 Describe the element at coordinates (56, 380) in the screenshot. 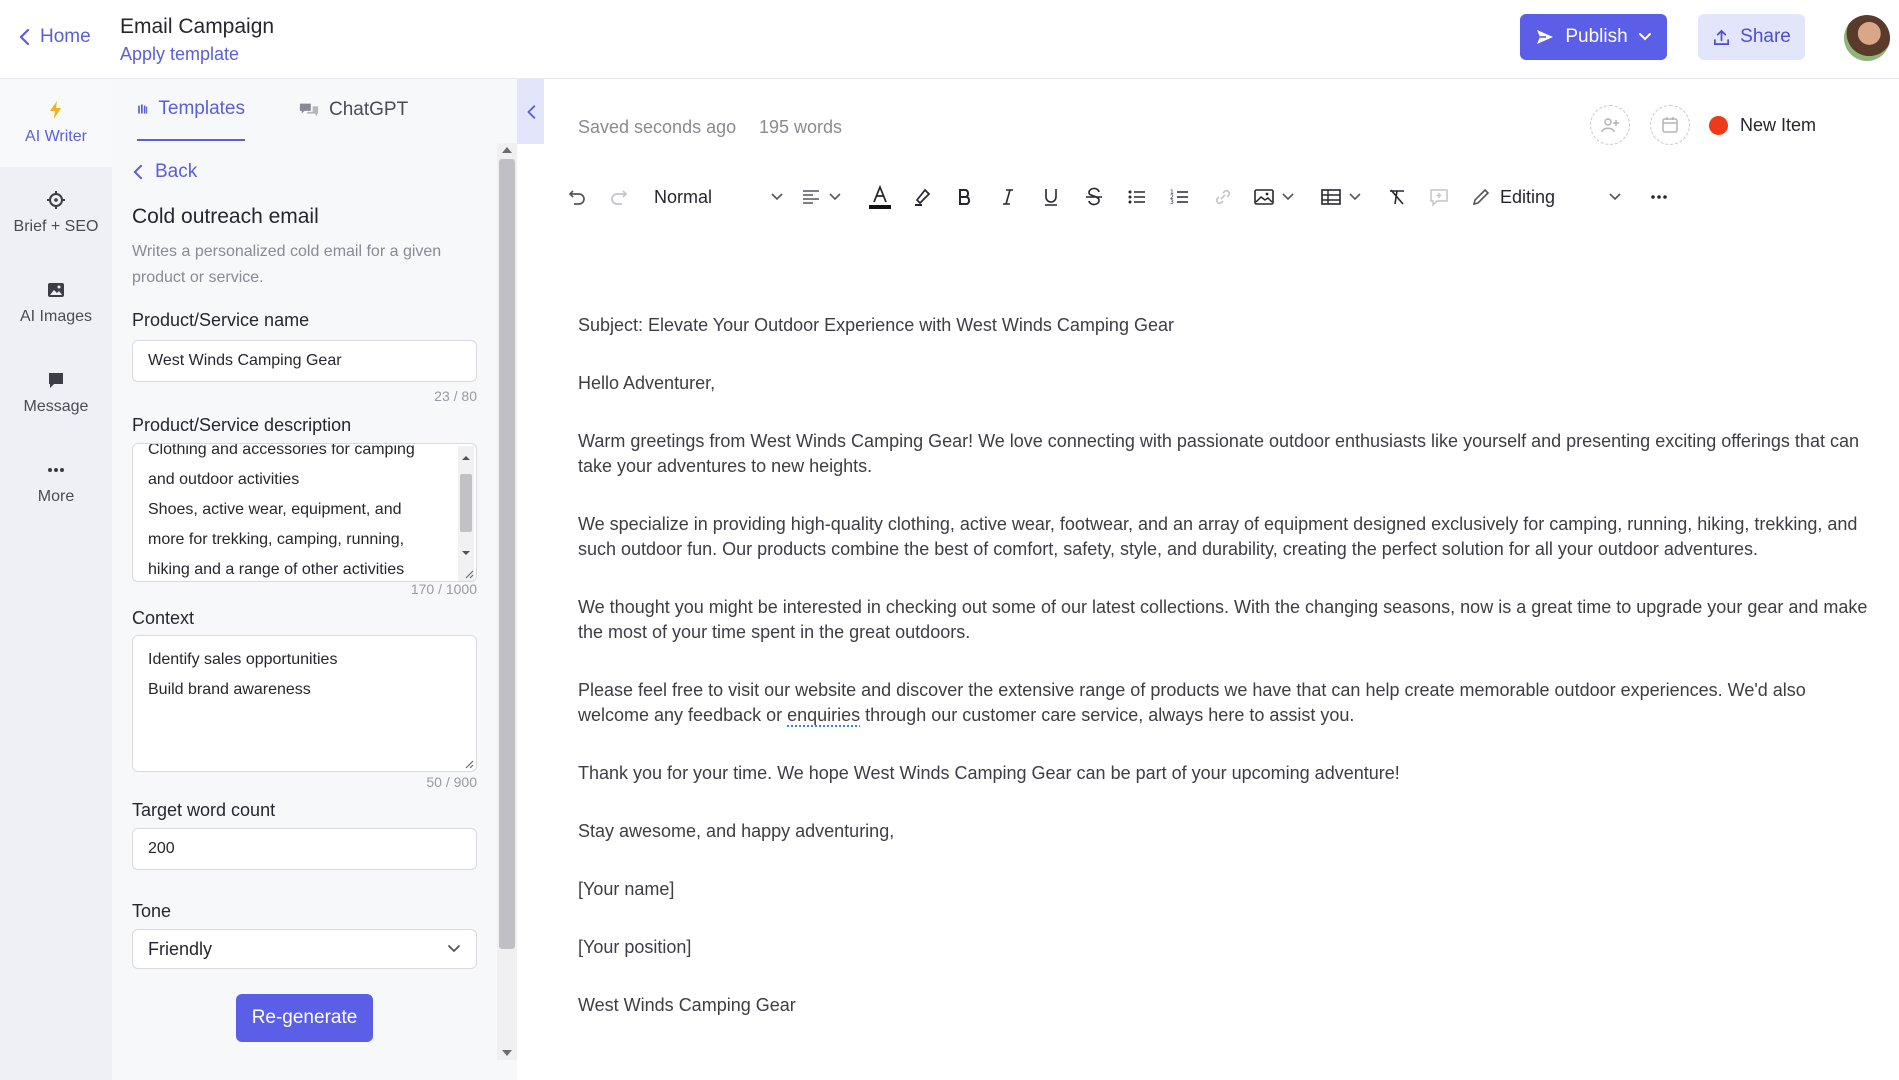

I see `chat-bubble-icon` at that location.